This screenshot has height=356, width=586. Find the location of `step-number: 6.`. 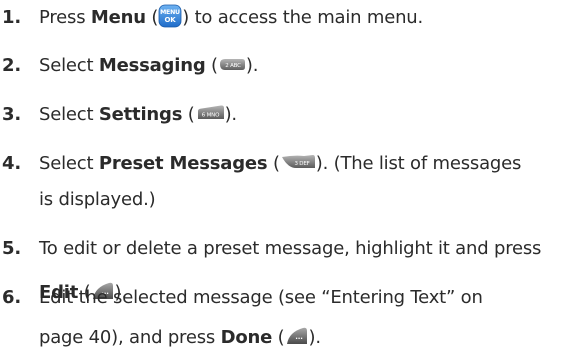

step-number: 6. is located at coordinates (11, 297).